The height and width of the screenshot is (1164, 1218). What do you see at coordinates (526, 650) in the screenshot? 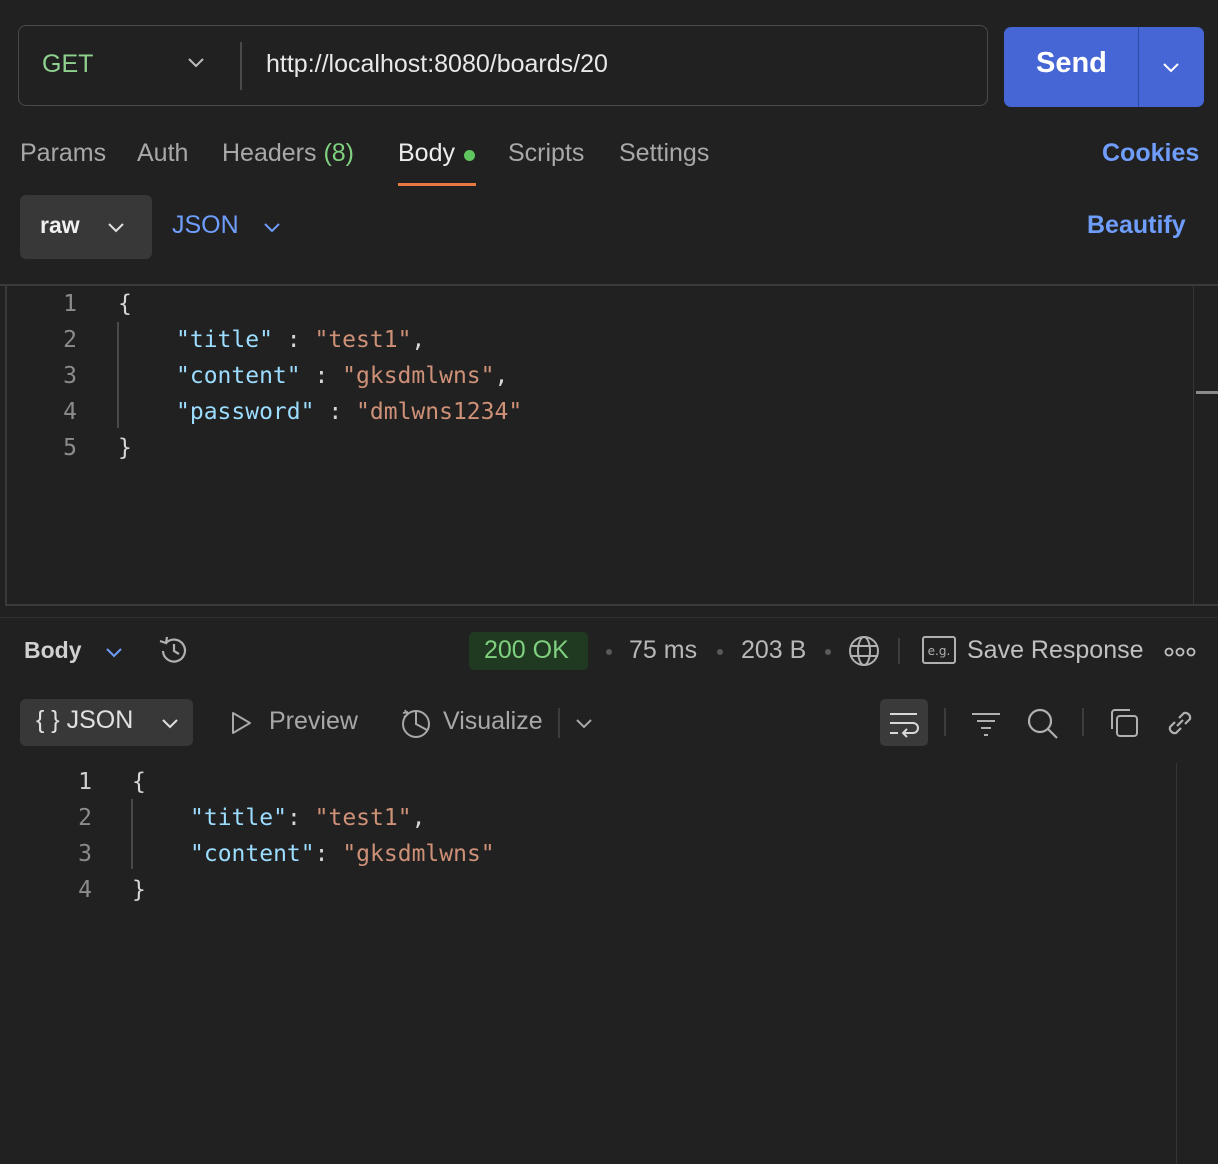
I see `status-text: 200 OK` at bounding box center [526, 650].